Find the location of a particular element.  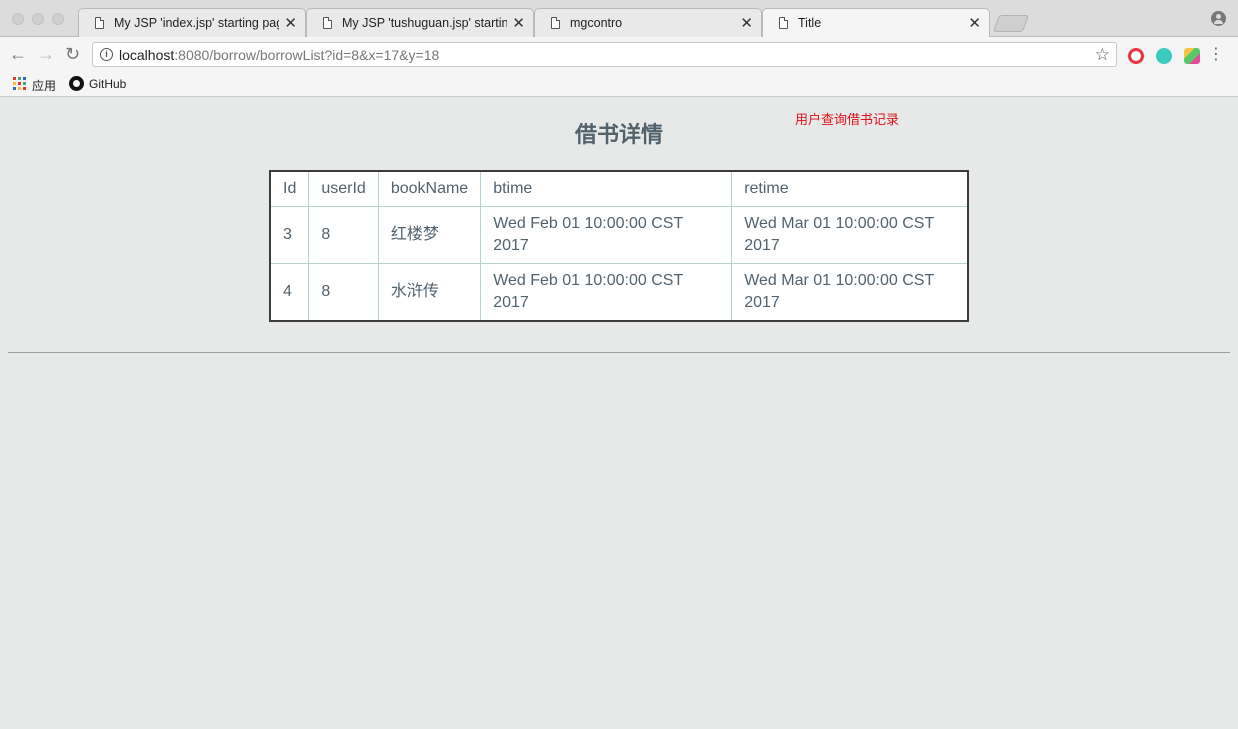

window-zoom-button is located at coordinates (58, 19).